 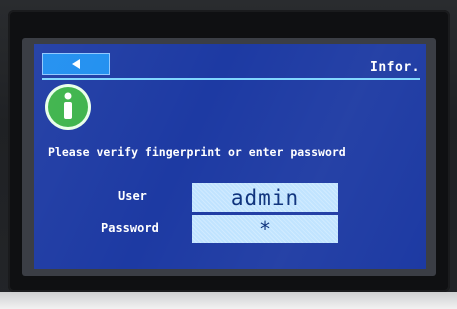 What do you see at coordinates (130, 228) in the screenshot?
I see `password-label: Password` at bounding box center [130, 228].